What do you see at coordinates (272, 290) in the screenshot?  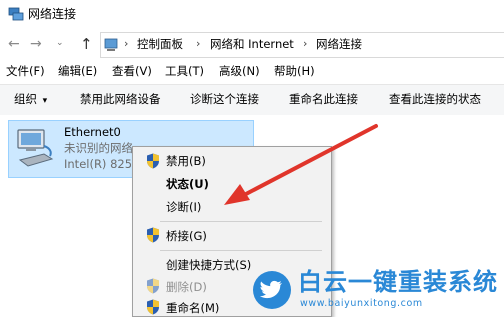 I see `twitter-bird-icon` at bounding box center [272, 290].